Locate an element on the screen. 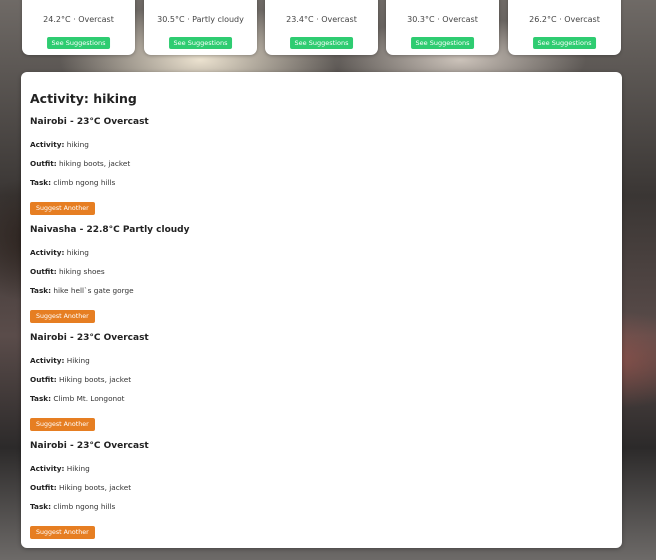  entry-outfit-row: Outfit: hiking shoes is located at coordinates (67, 271).